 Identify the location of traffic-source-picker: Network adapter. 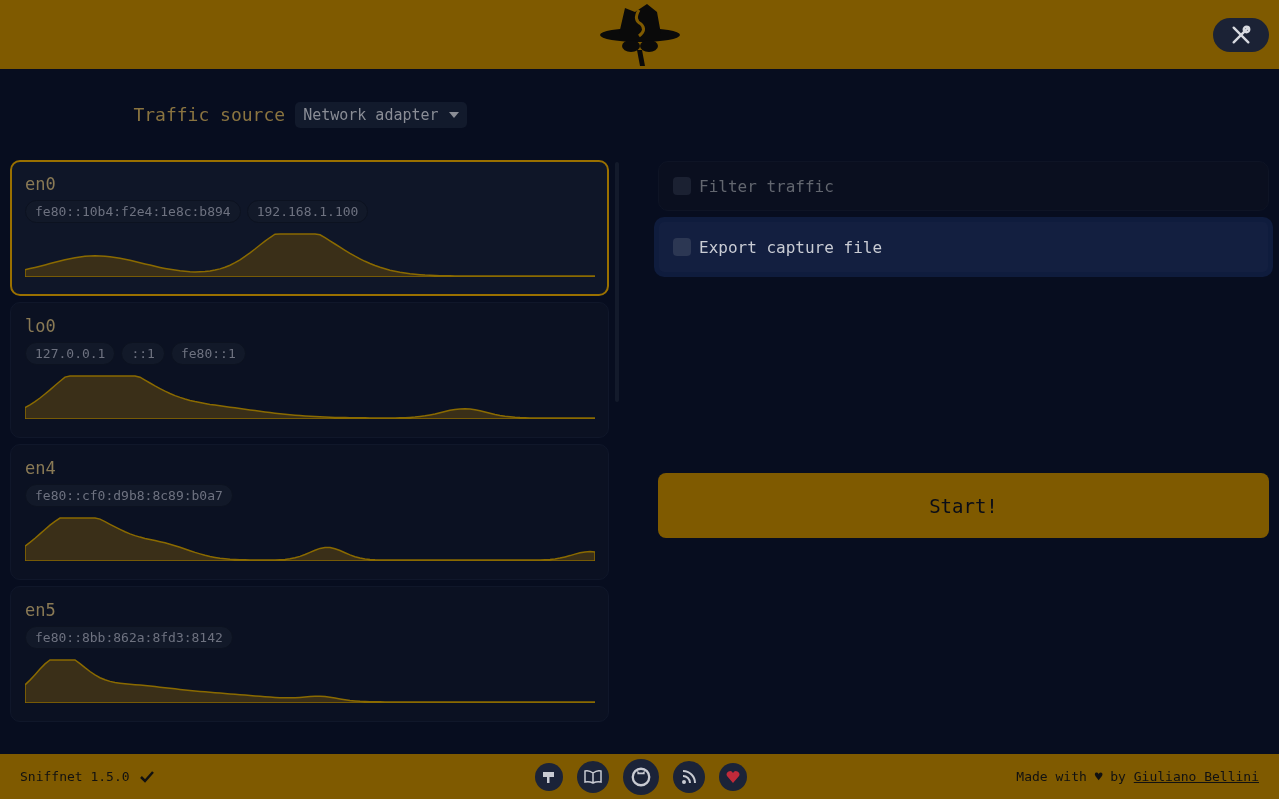
(381, 114).